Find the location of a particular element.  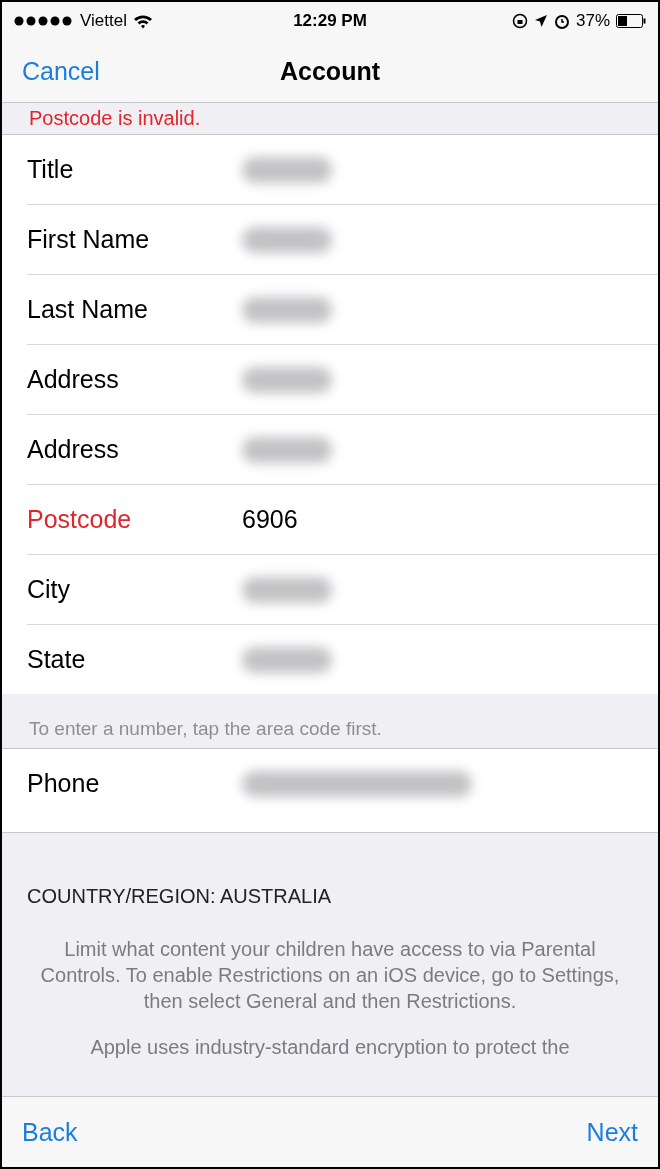

carrier-name: Viettel is located at coordinates (103, 21).